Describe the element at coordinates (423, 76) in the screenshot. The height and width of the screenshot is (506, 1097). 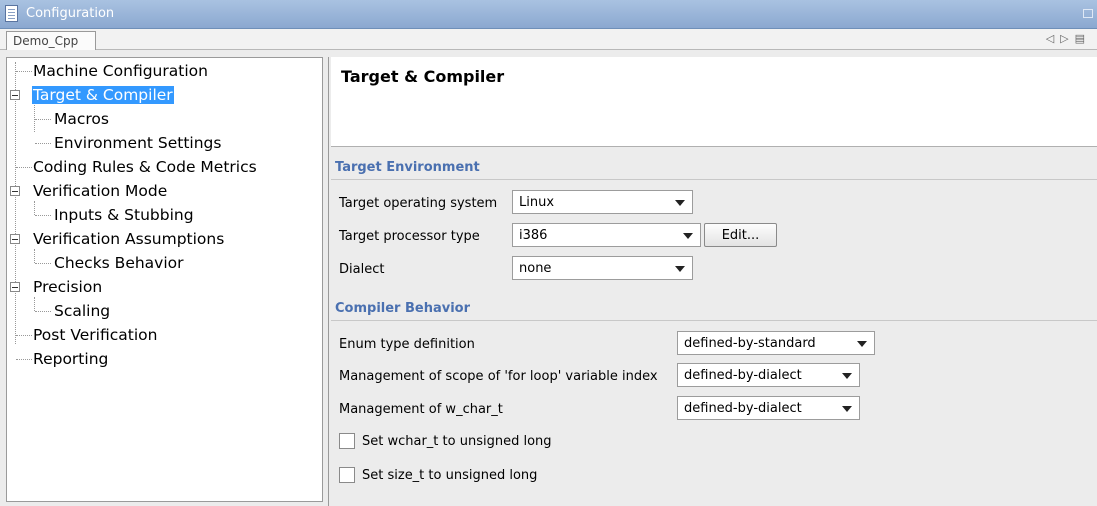
I see `page-title: Target & Compiler` at that location.